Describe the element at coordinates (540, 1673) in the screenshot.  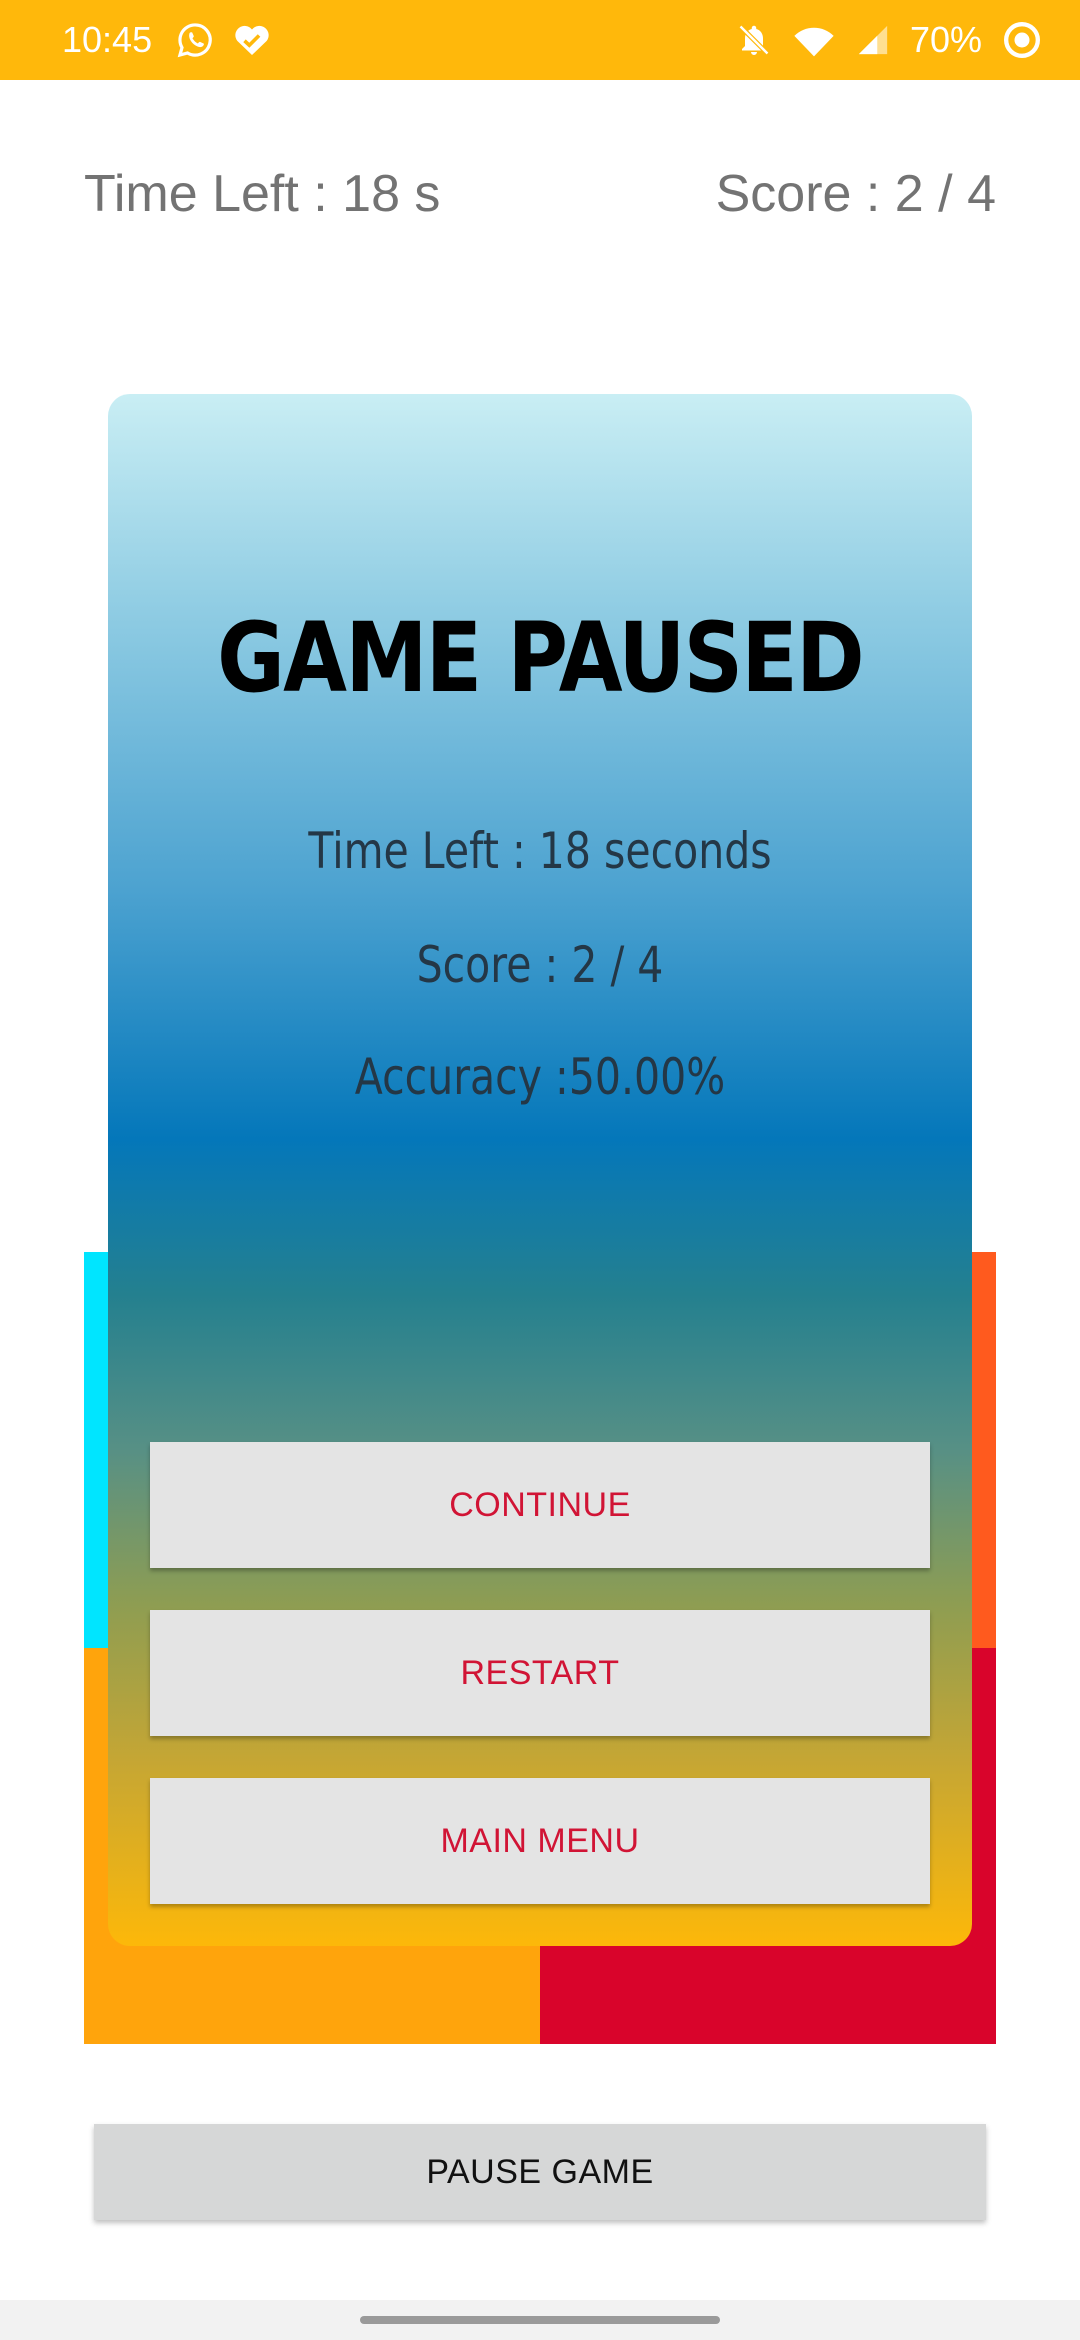
I see `restart-button: RESTART` at that location.